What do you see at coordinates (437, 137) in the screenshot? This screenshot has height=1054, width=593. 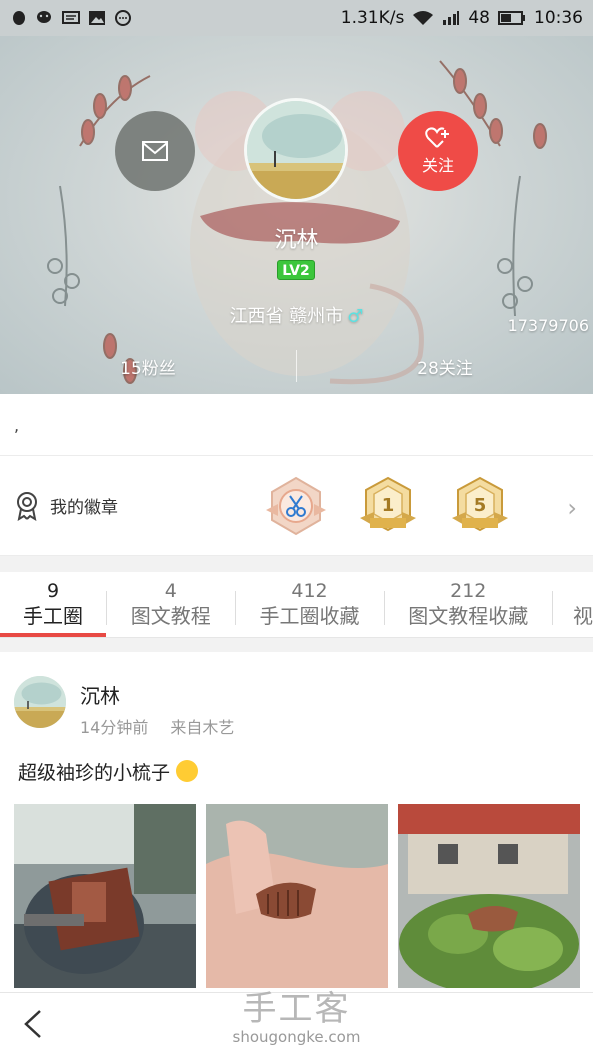 I see `heart-plus-icon` at bounding box center [437, 137].